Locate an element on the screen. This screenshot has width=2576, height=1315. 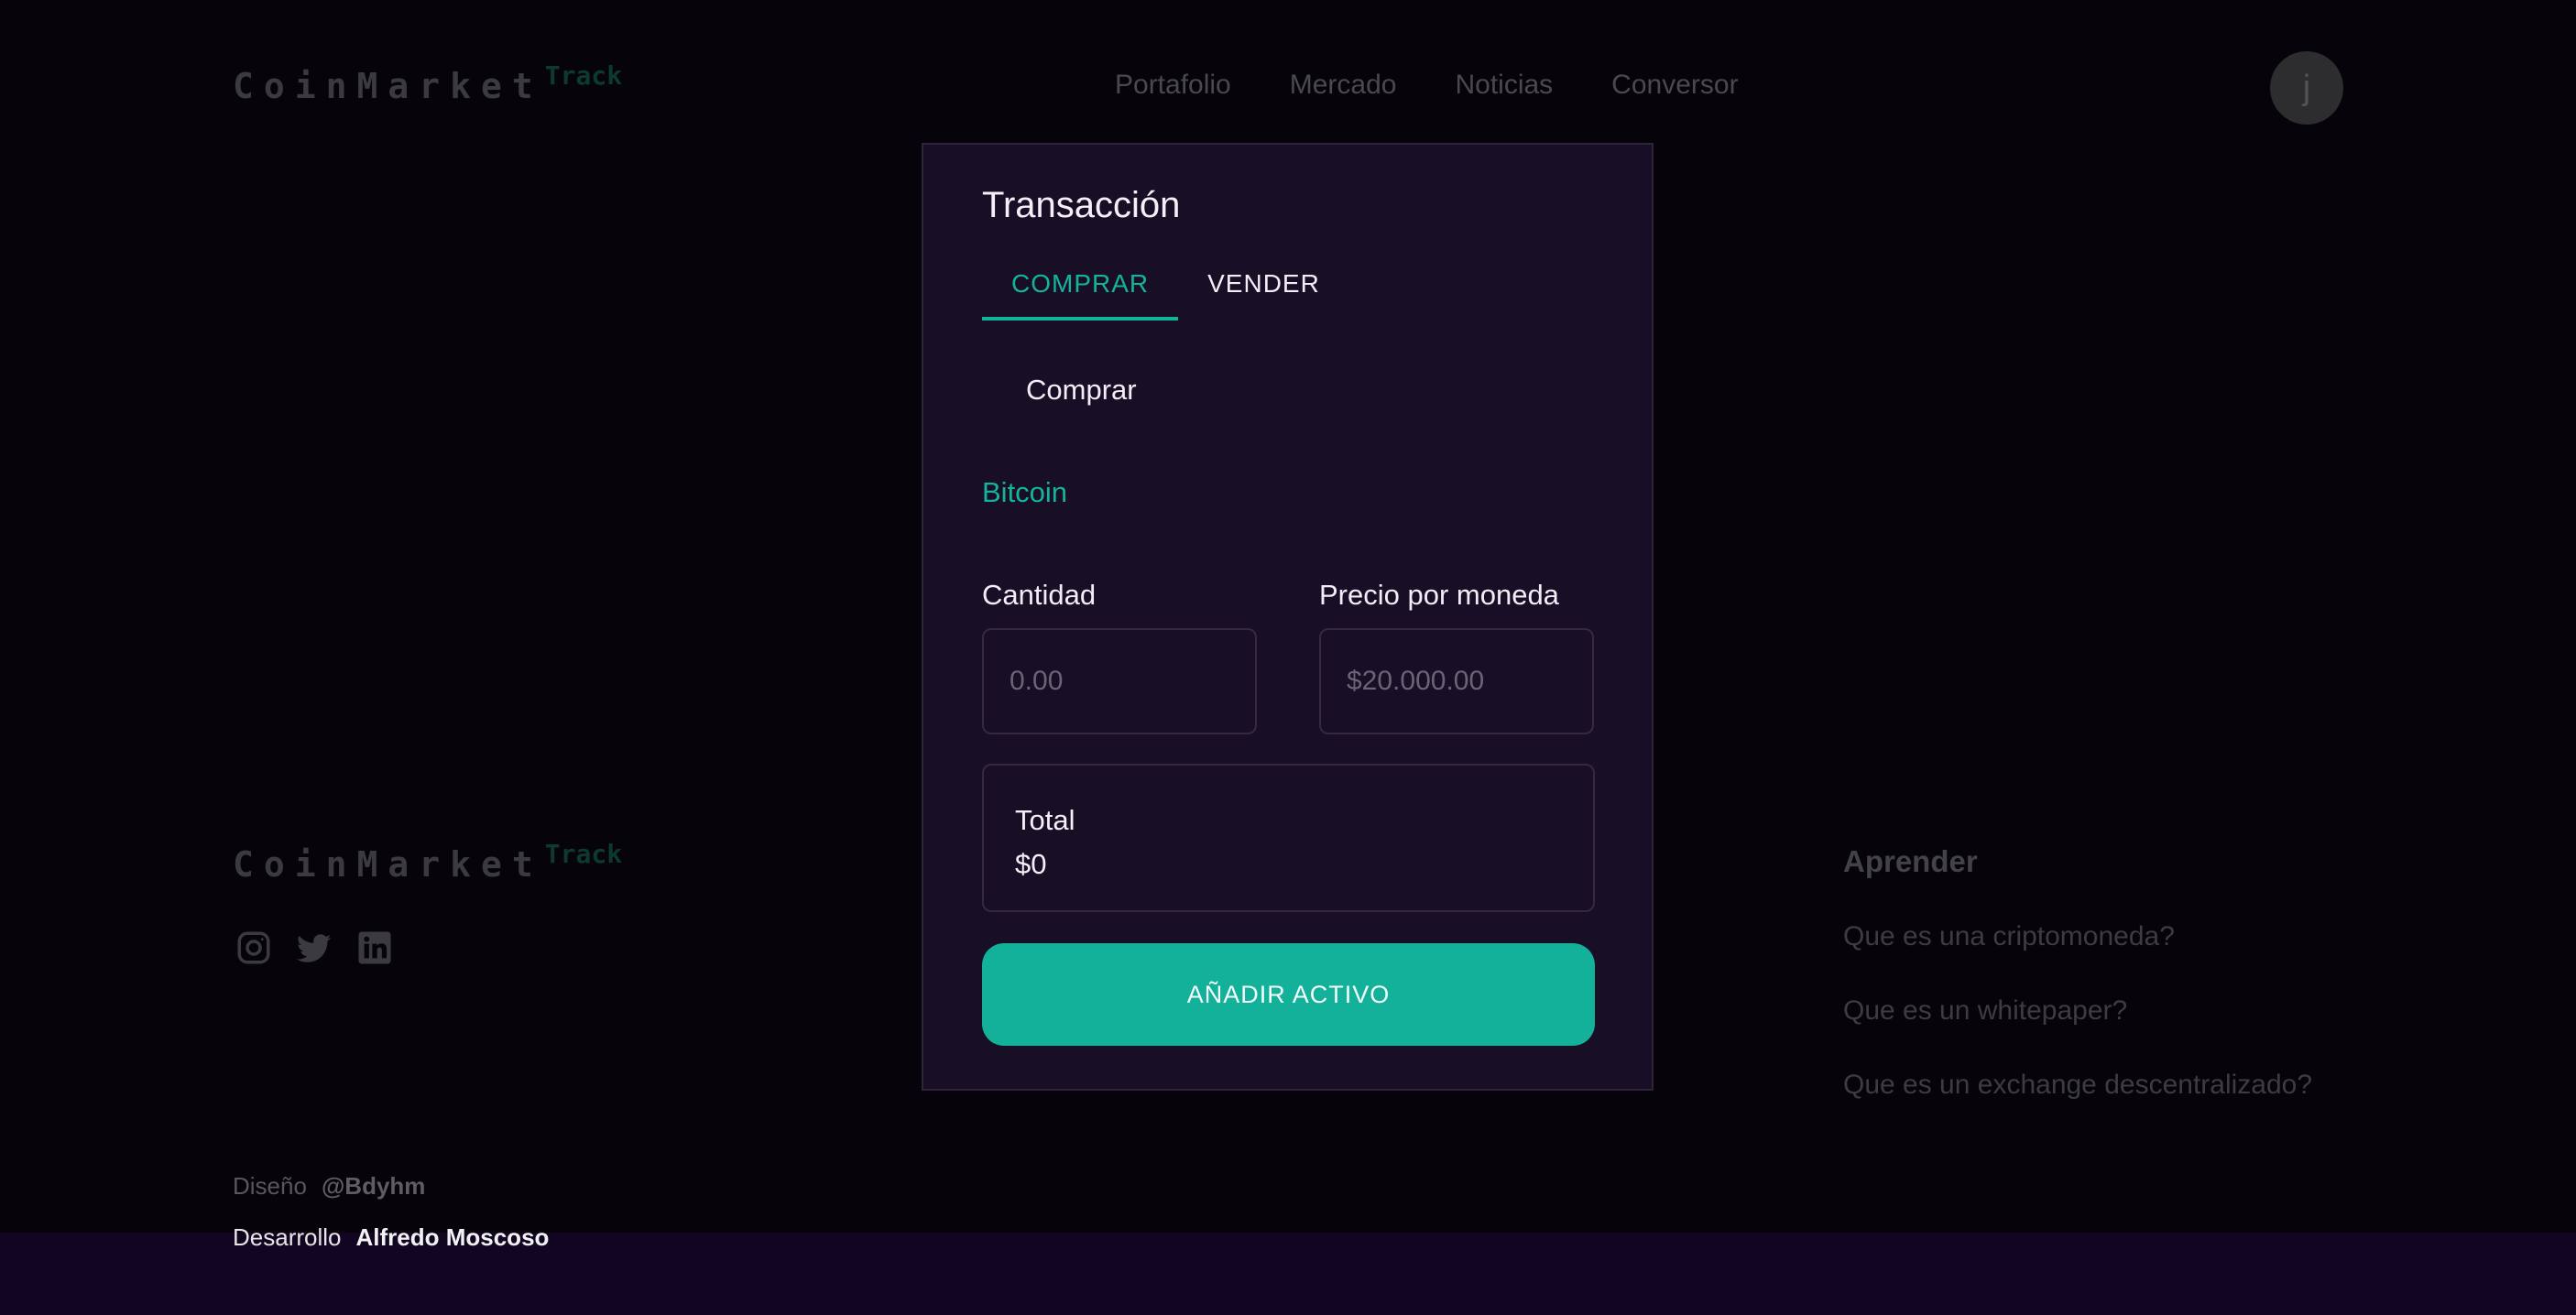
action-label: Comprar is located at coordinates (1081, 390).